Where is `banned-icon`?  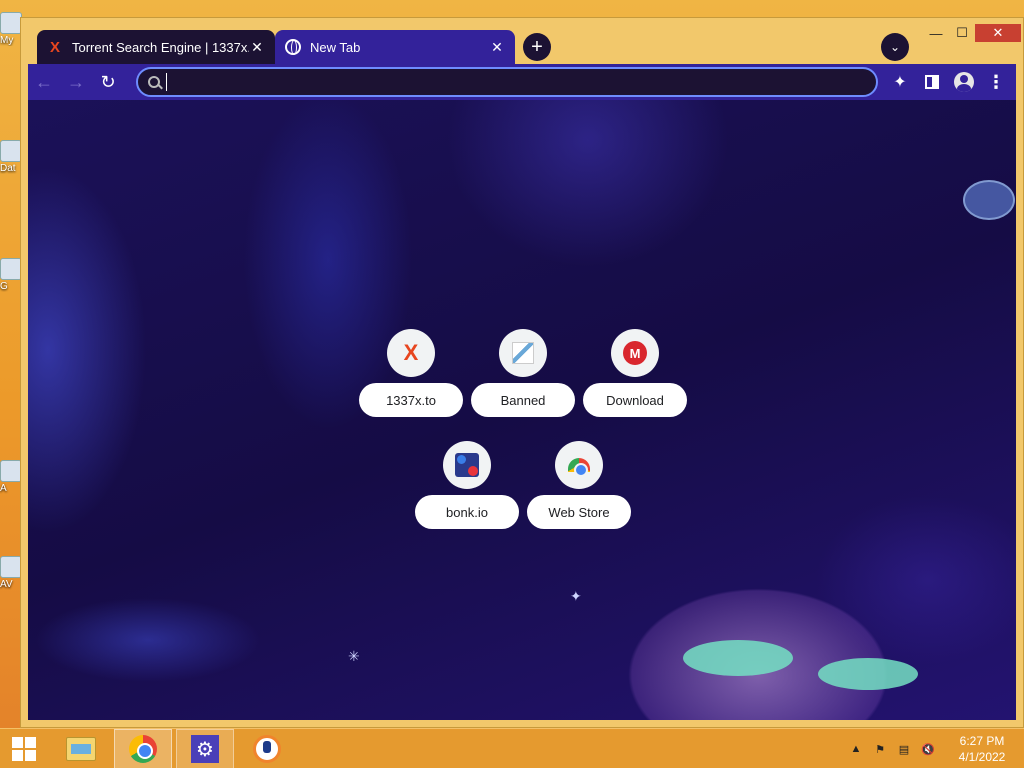
banned-icon is located at coordinates (523, 353).